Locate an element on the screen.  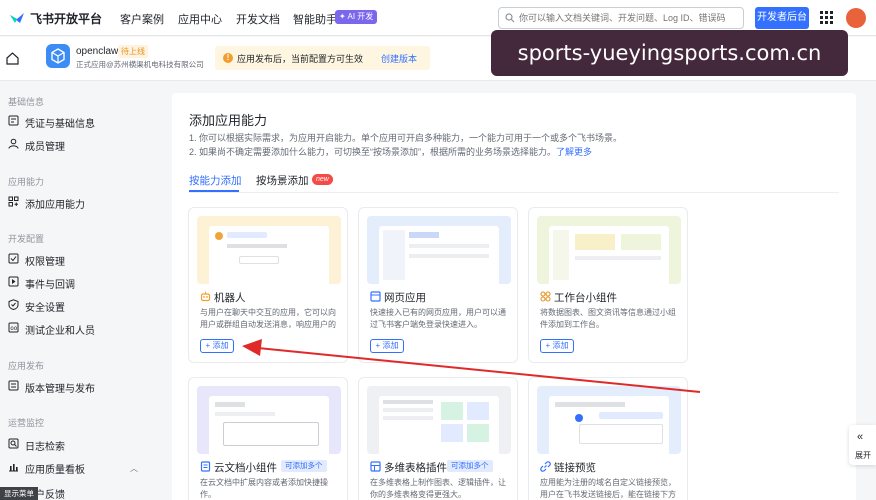
show-menu-tooltip: 显示菜单 is located at coordinates (19, 493).